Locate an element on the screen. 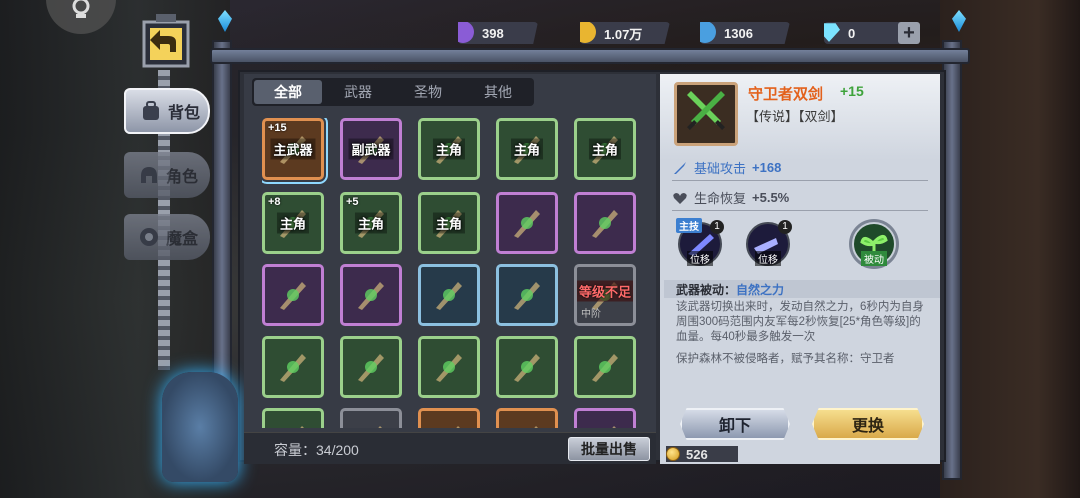 The height and width of the screenshot is (498, 1080). ring-icon is located at coordinates (605, 368).